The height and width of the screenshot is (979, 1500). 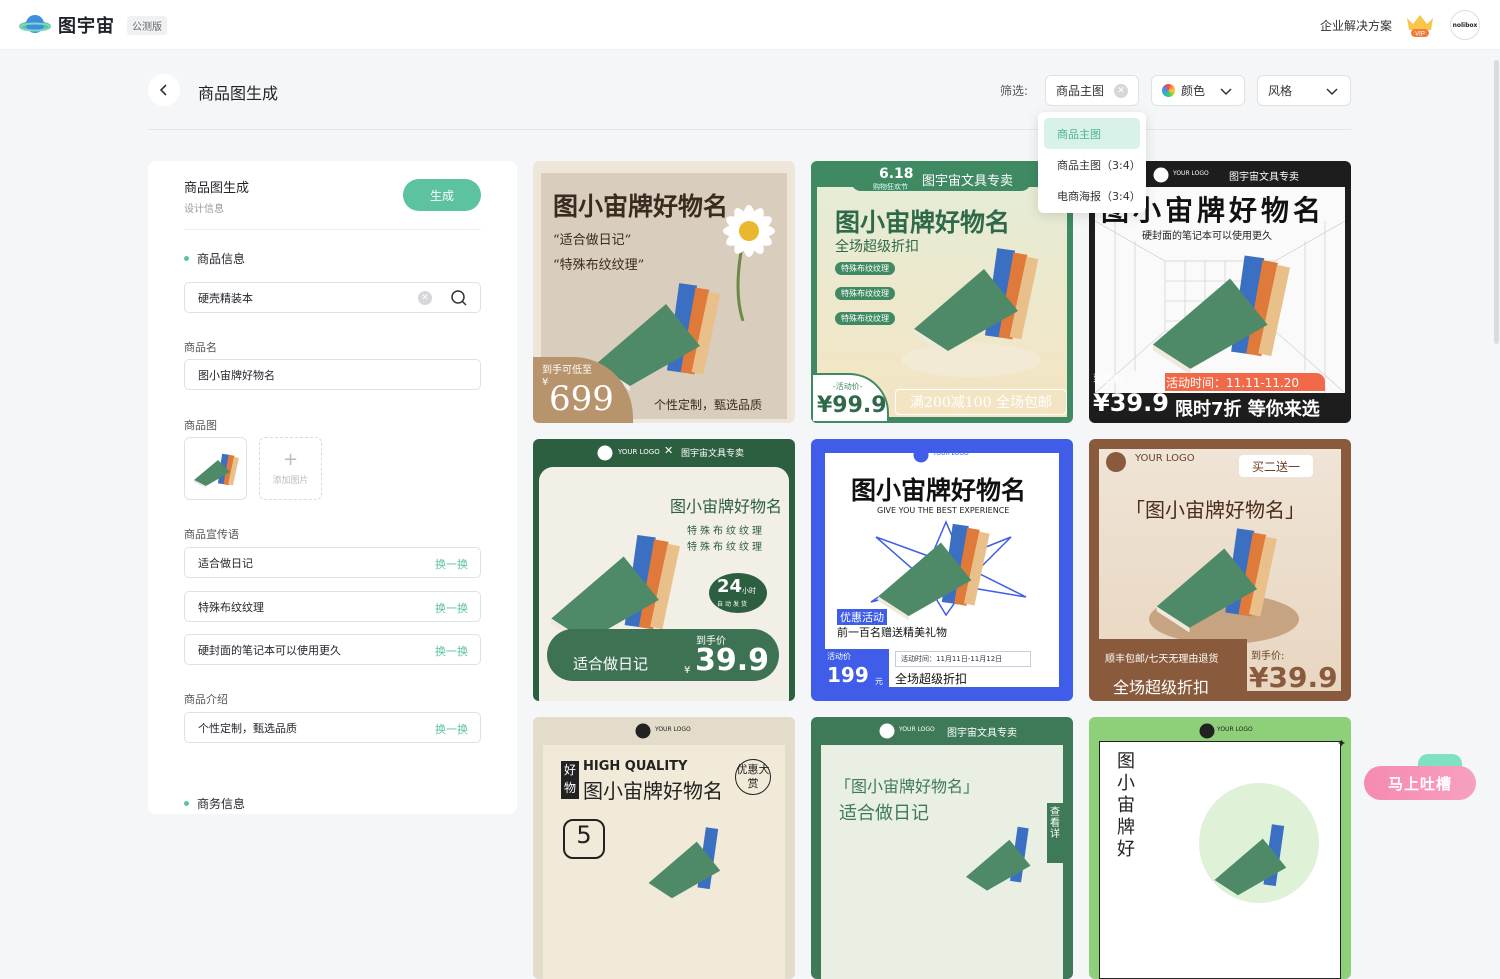 What do you see at coordinates (200, 425) in the screenshot?
I see `product-image-label: 商品图` at bounding box center [200, 425].